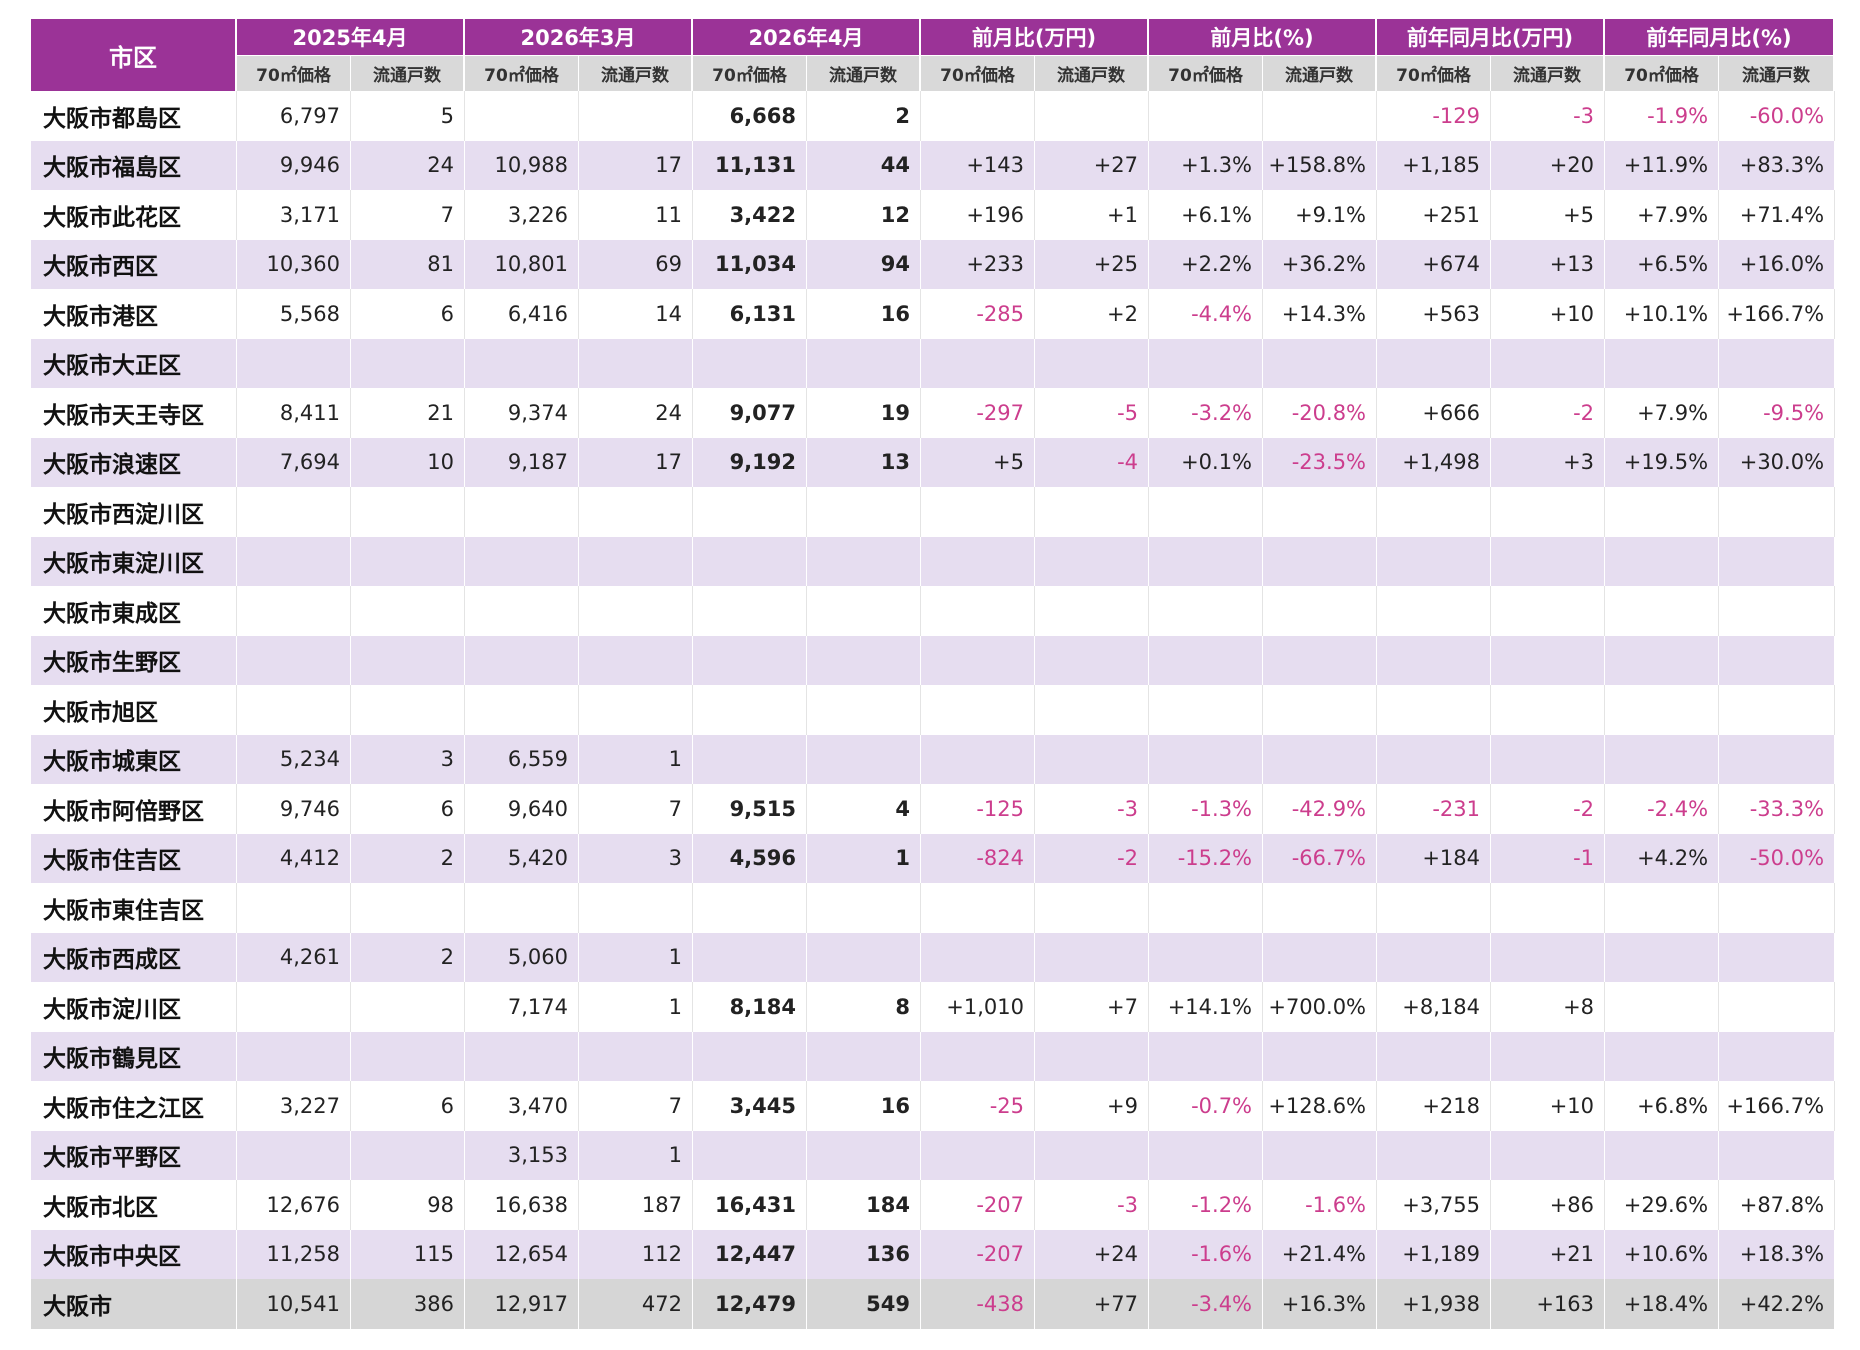 The image size is (1860, 1350). Describe the element at coordinates (864, 314) in the screenshot. I see `table-cell: 16` at that location.